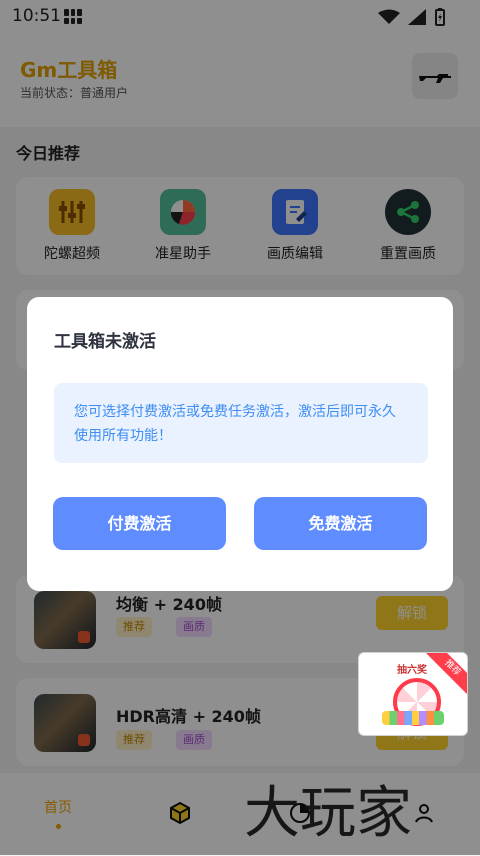  Describe the element at coordinates (413, 718) in the screenshot. I see `gifts-icon` at that location.